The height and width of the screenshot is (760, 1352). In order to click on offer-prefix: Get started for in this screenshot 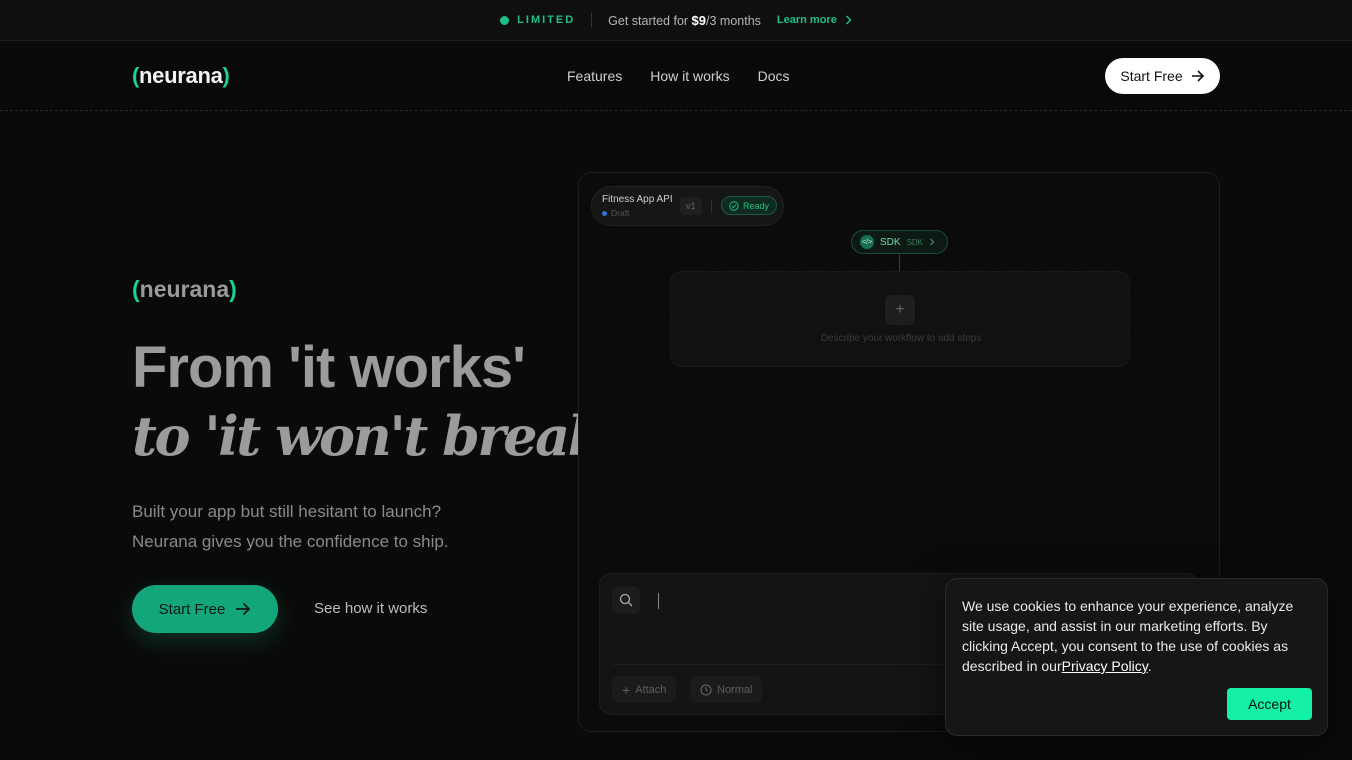, I will do `click(650, 20)`.